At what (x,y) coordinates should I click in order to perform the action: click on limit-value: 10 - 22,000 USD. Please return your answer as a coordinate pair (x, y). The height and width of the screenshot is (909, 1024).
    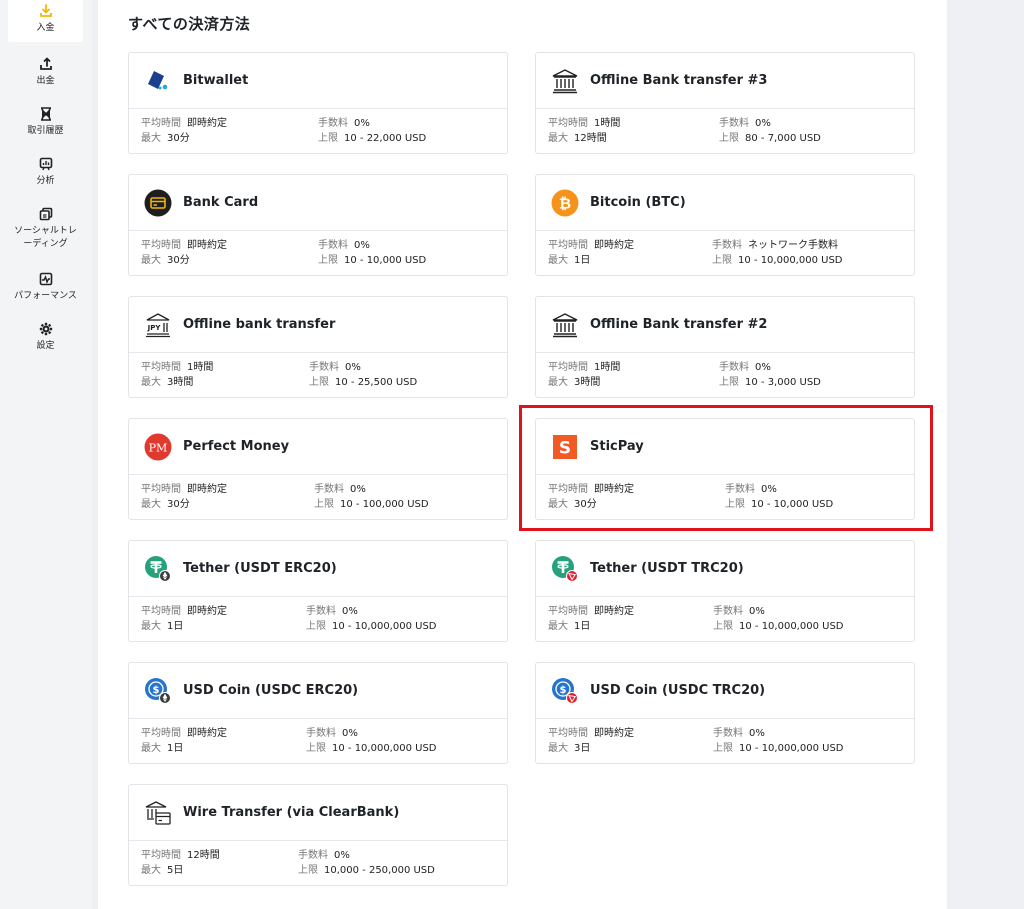
    Looking at the image, I should click on (385, 138).